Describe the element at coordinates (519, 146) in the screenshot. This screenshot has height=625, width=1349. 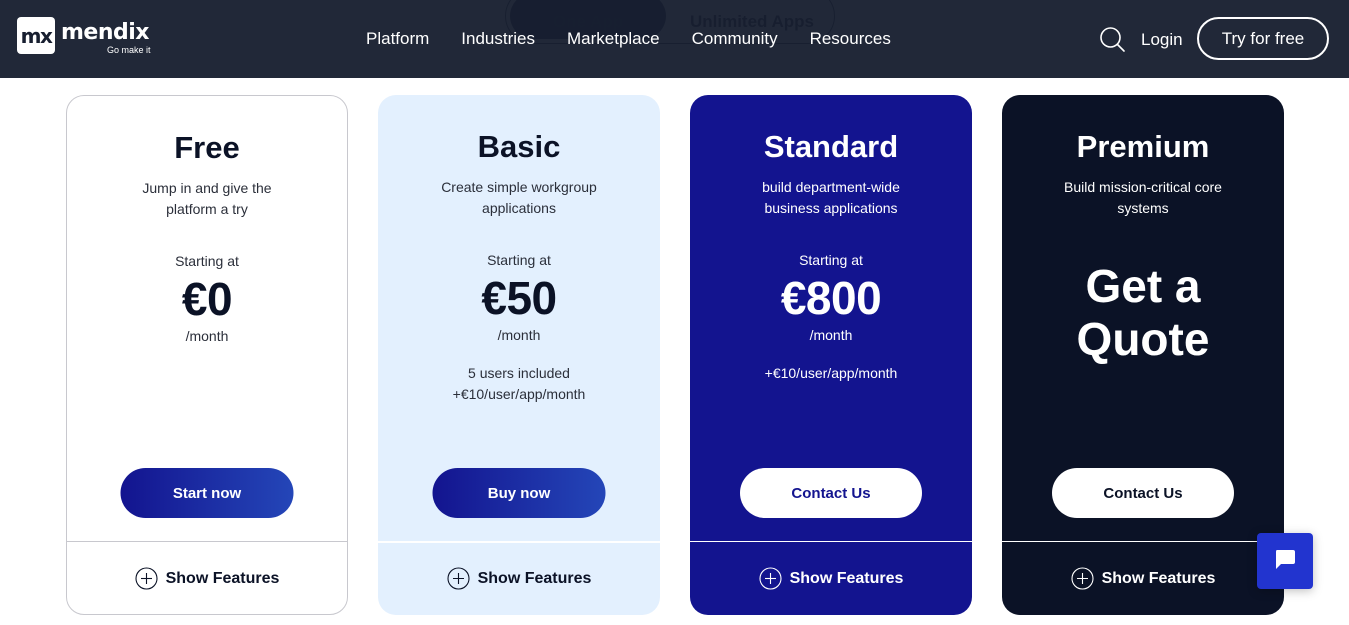
I see `plan-title: Basic` at that location.